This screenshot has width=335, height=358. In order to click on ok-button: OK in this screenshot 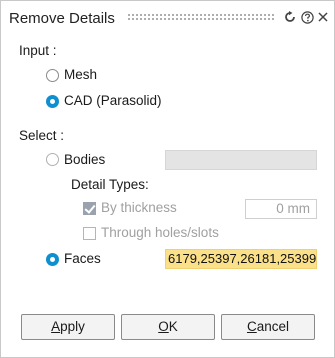, I will do `click(168, 327)`.